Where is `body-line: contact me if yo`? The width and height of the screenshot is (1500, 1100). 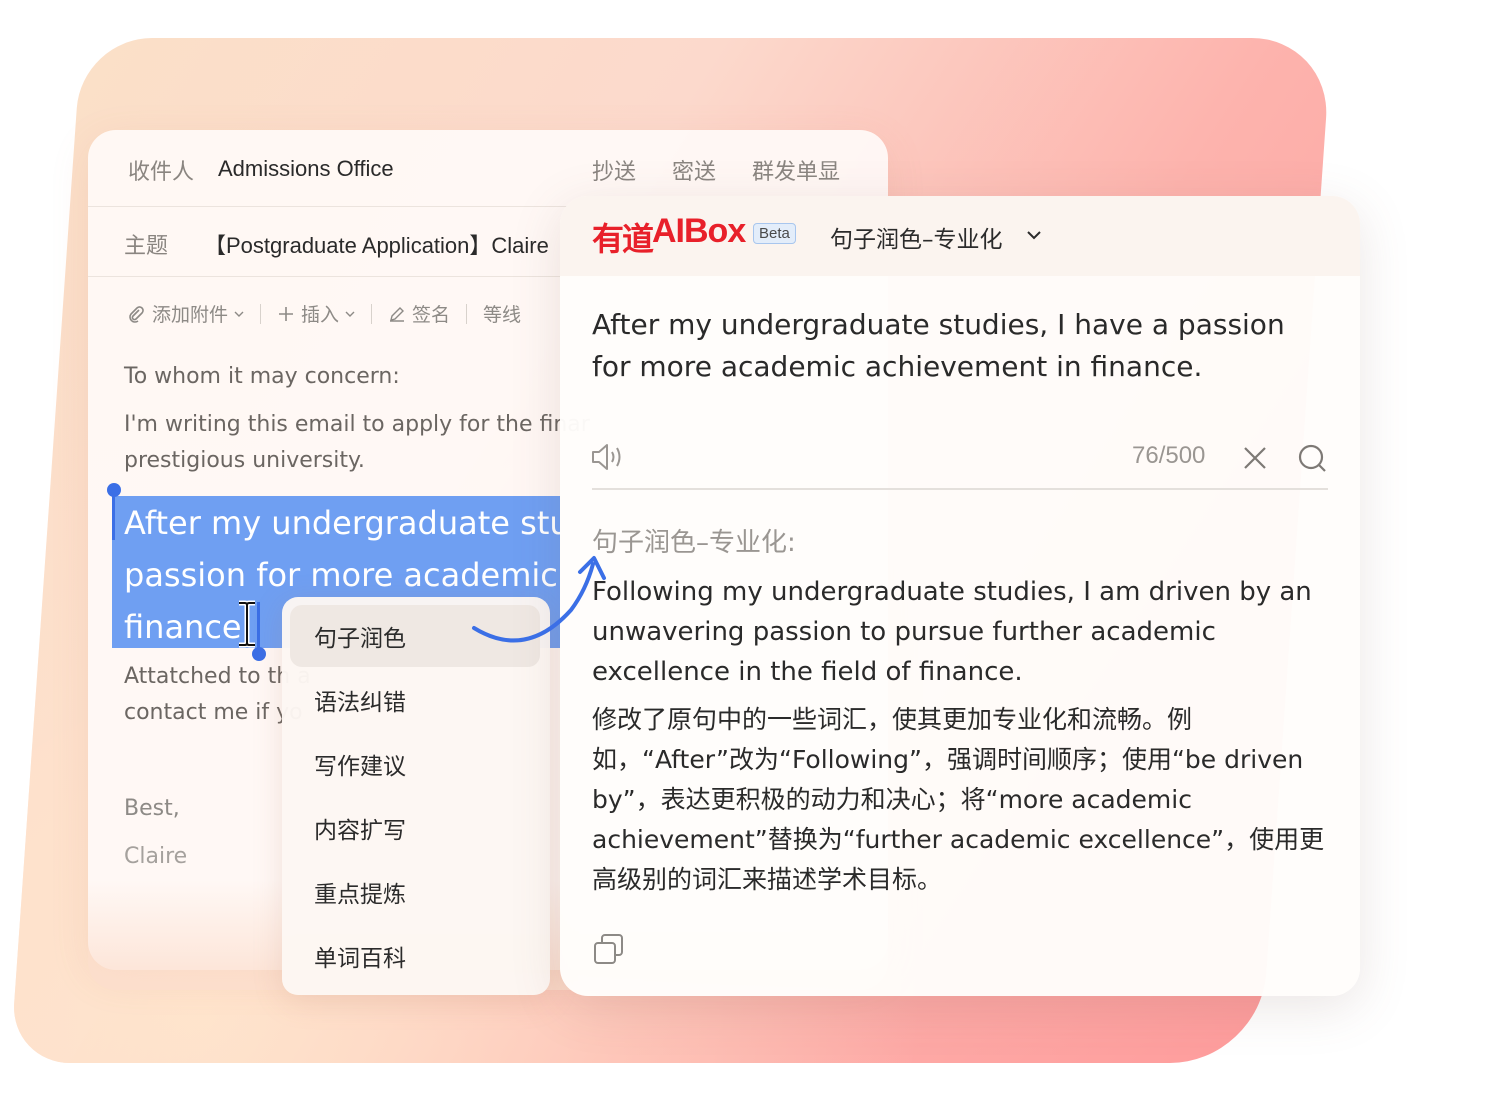 body-line: contact me if yo is located at coordinates (213, 712).